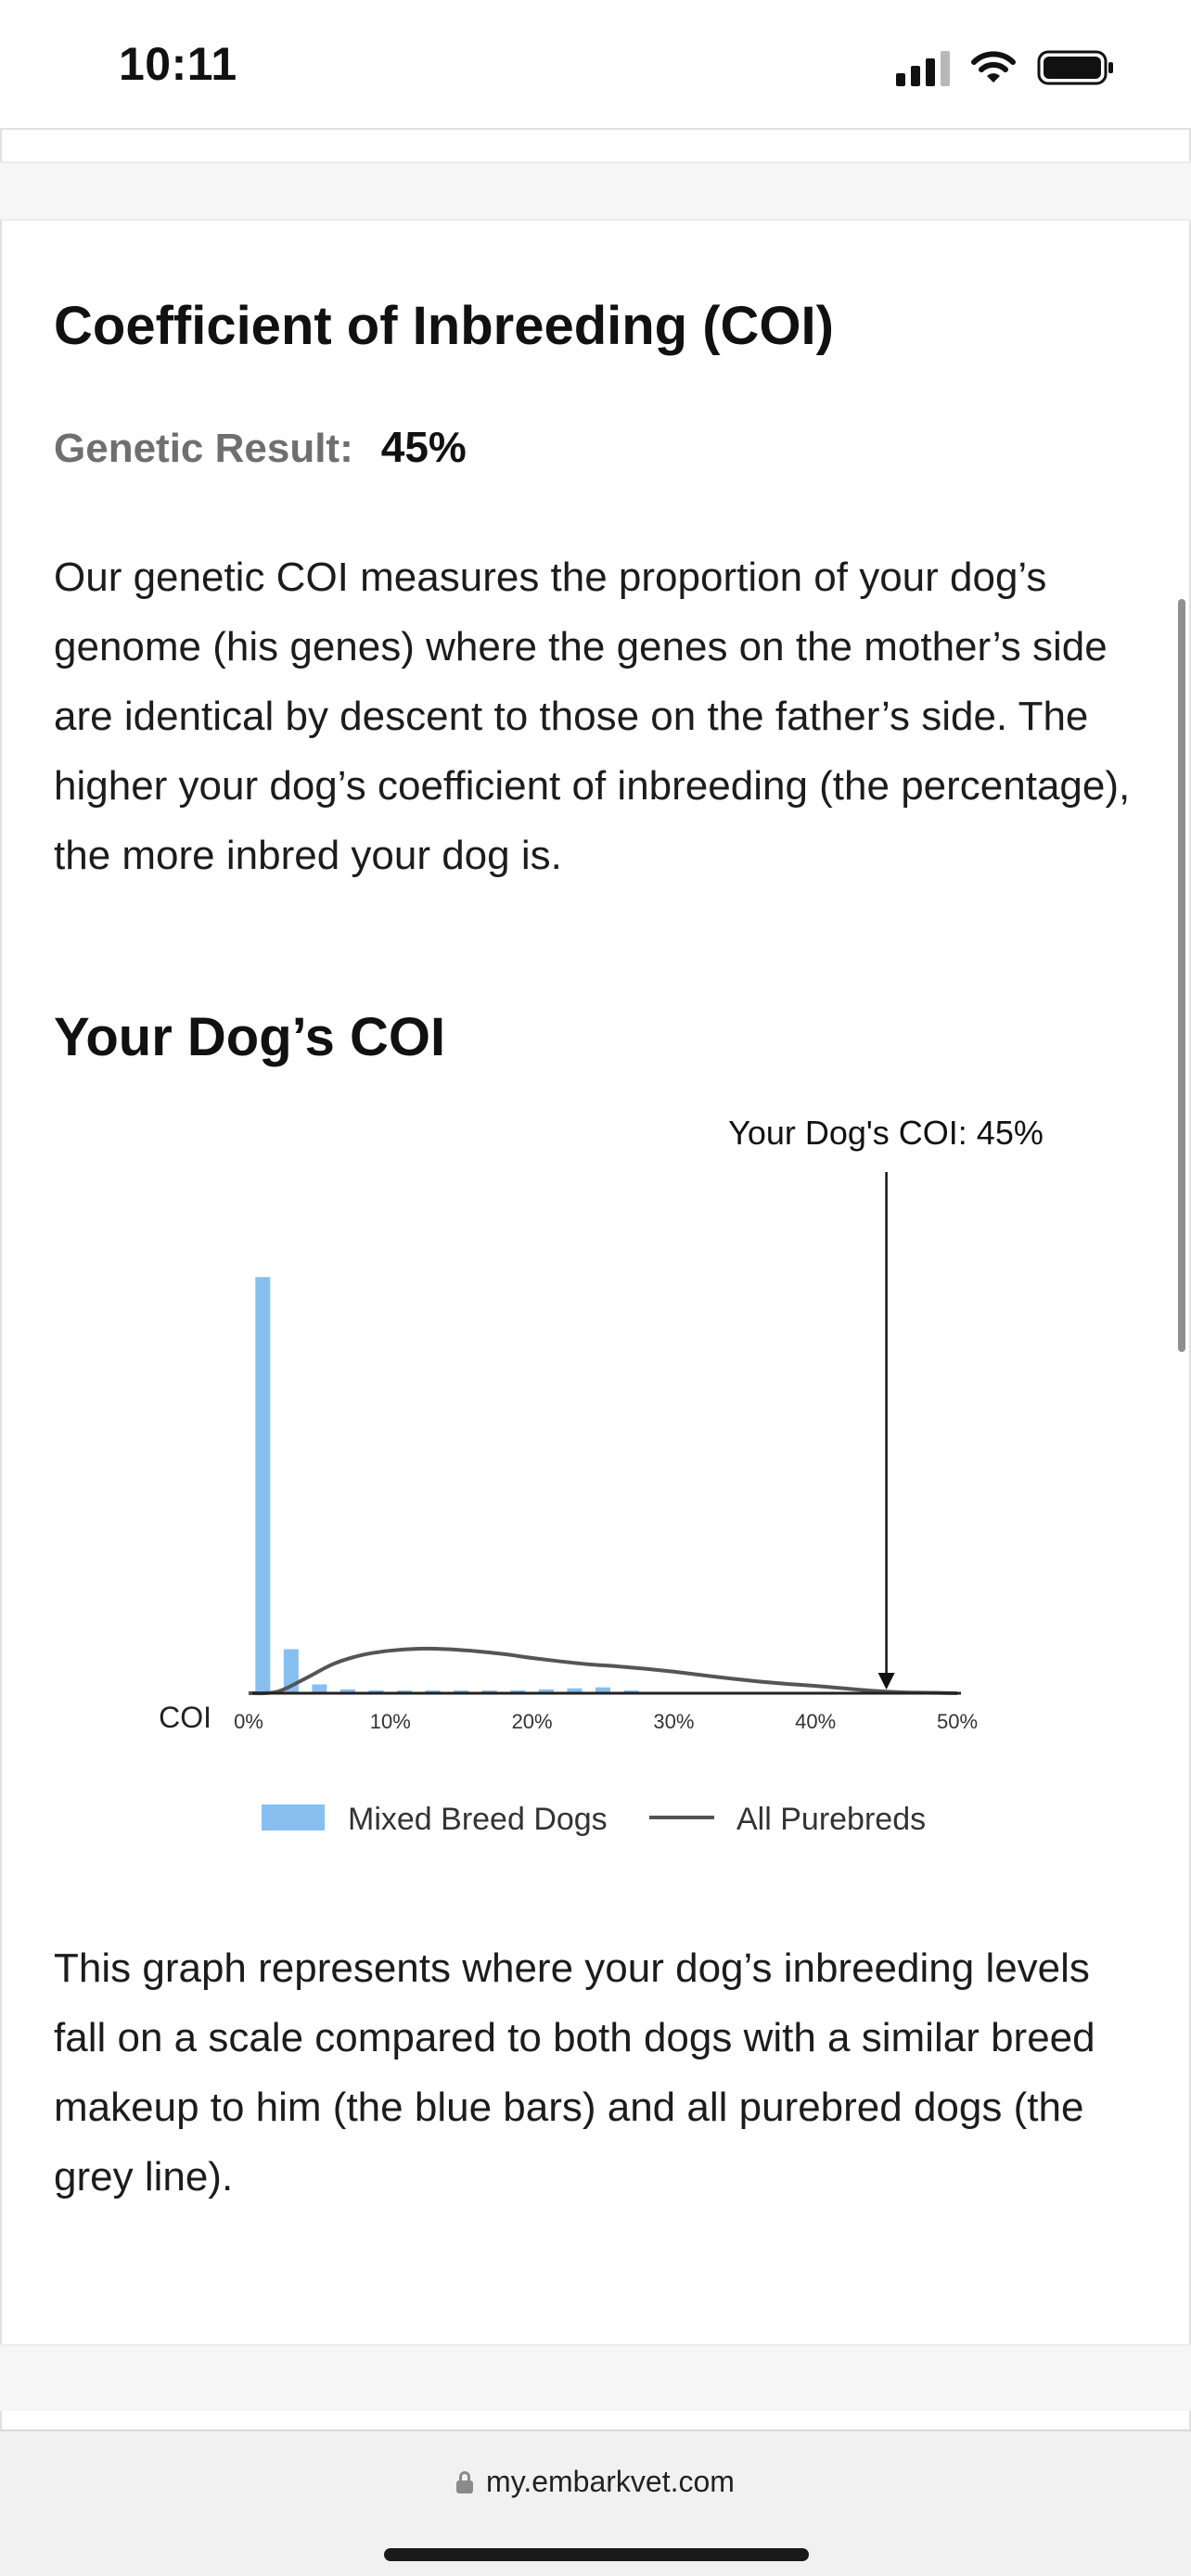  What do you see at coordinates (993, 67) in the screenshot?
I see `wifi-icon` at bounding box center [993, 67].